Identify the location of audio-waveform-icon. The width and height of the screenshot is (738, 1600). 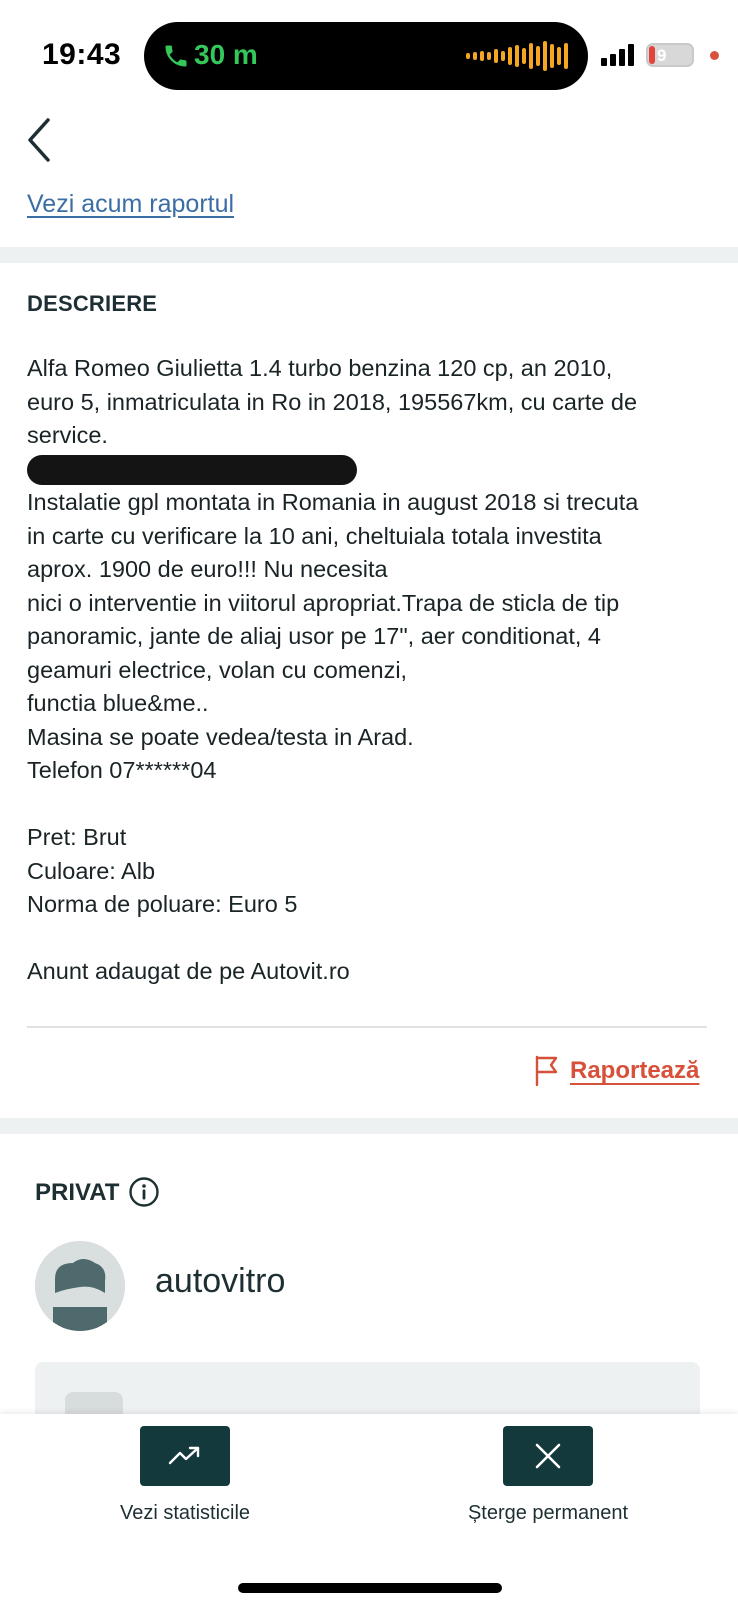
(517, 56).